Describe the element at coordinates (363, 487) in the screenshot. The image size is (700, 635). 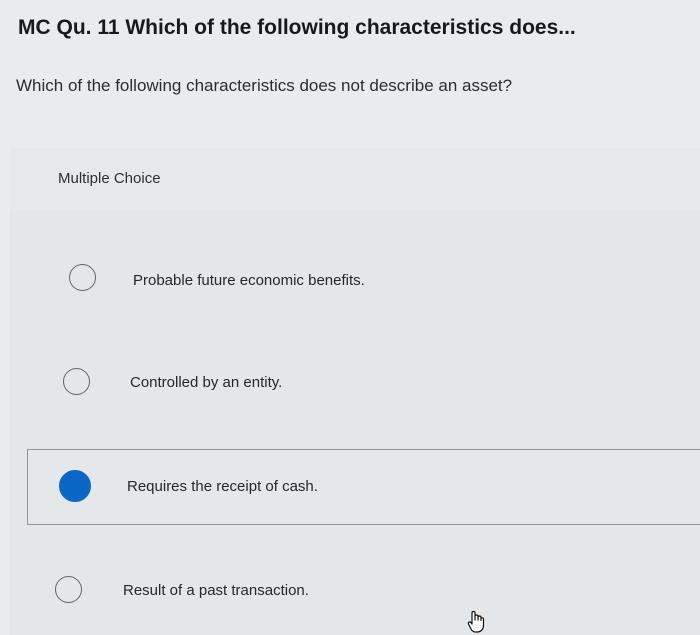
I see `choice-option-3: Requires the receipt of cash.` at that location.